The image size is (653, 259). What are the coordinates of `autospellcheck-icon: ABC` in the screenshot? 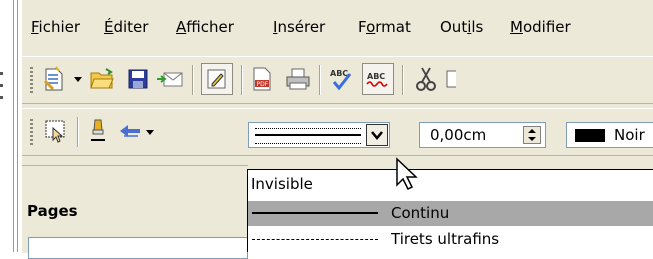 It's located at (378, 79).